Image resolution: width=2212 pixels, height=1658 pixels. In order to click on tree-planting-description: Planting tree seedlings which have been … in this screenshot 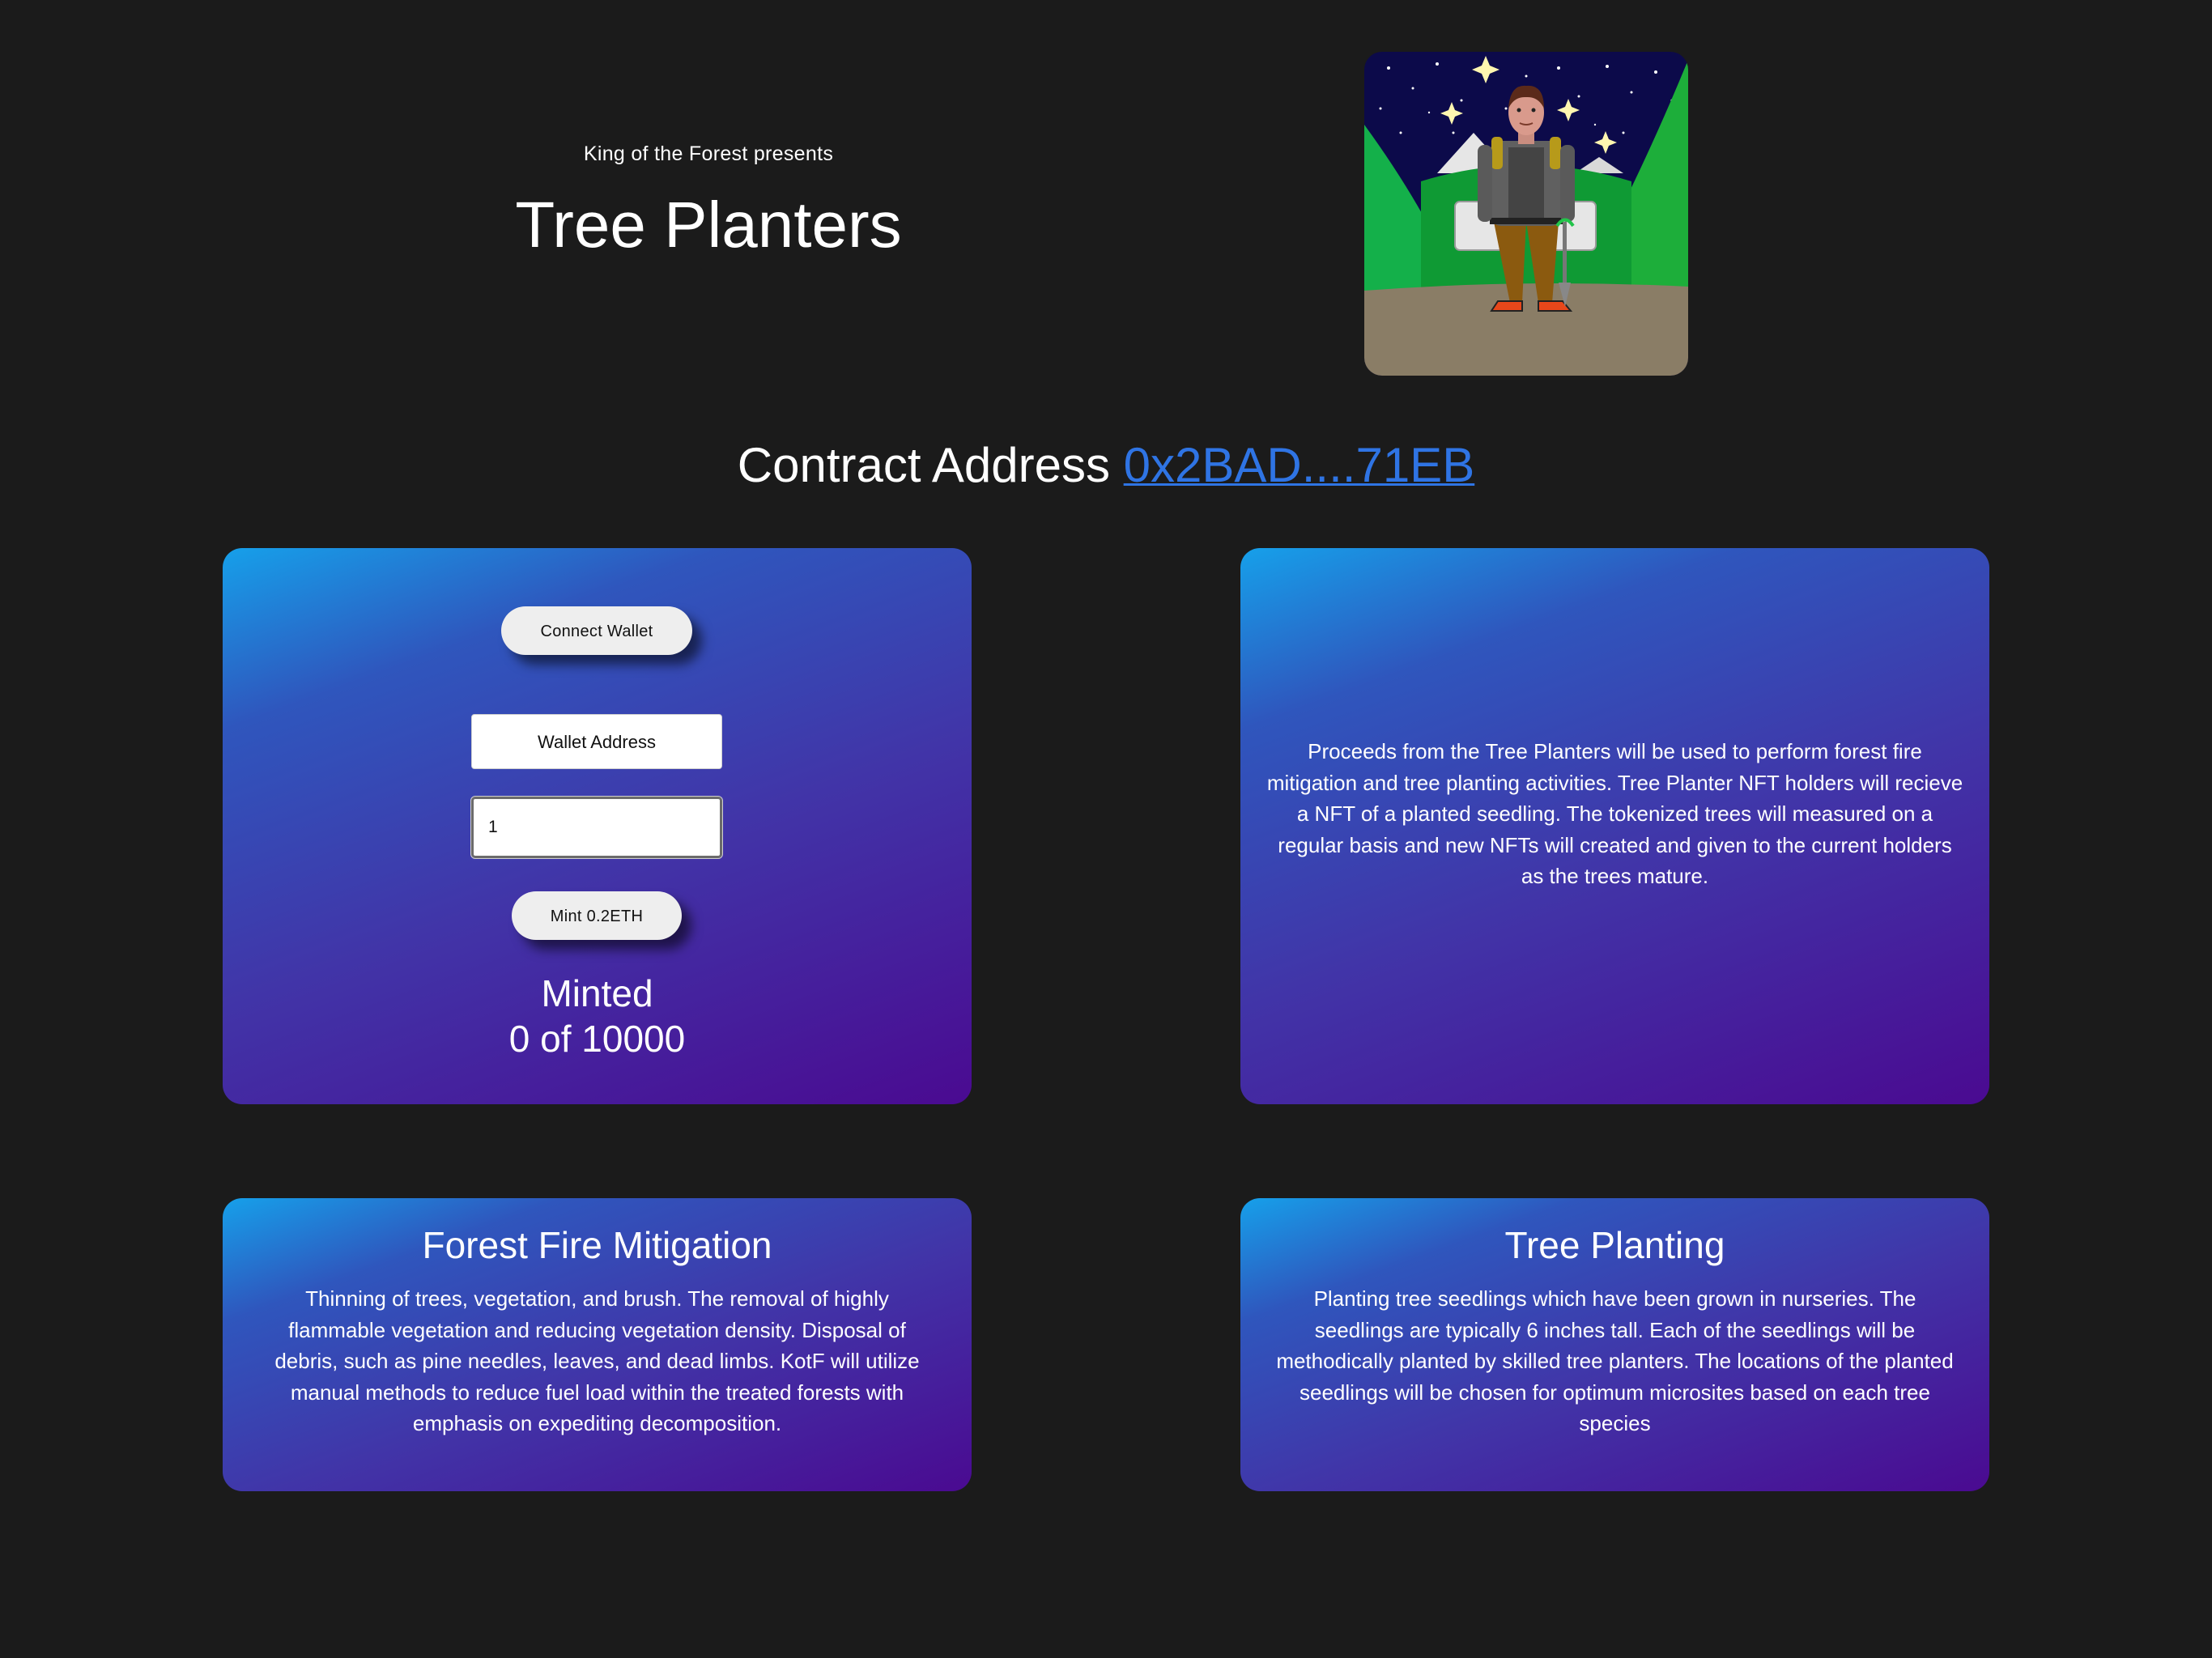, I will do `click(1615, 1360)`.